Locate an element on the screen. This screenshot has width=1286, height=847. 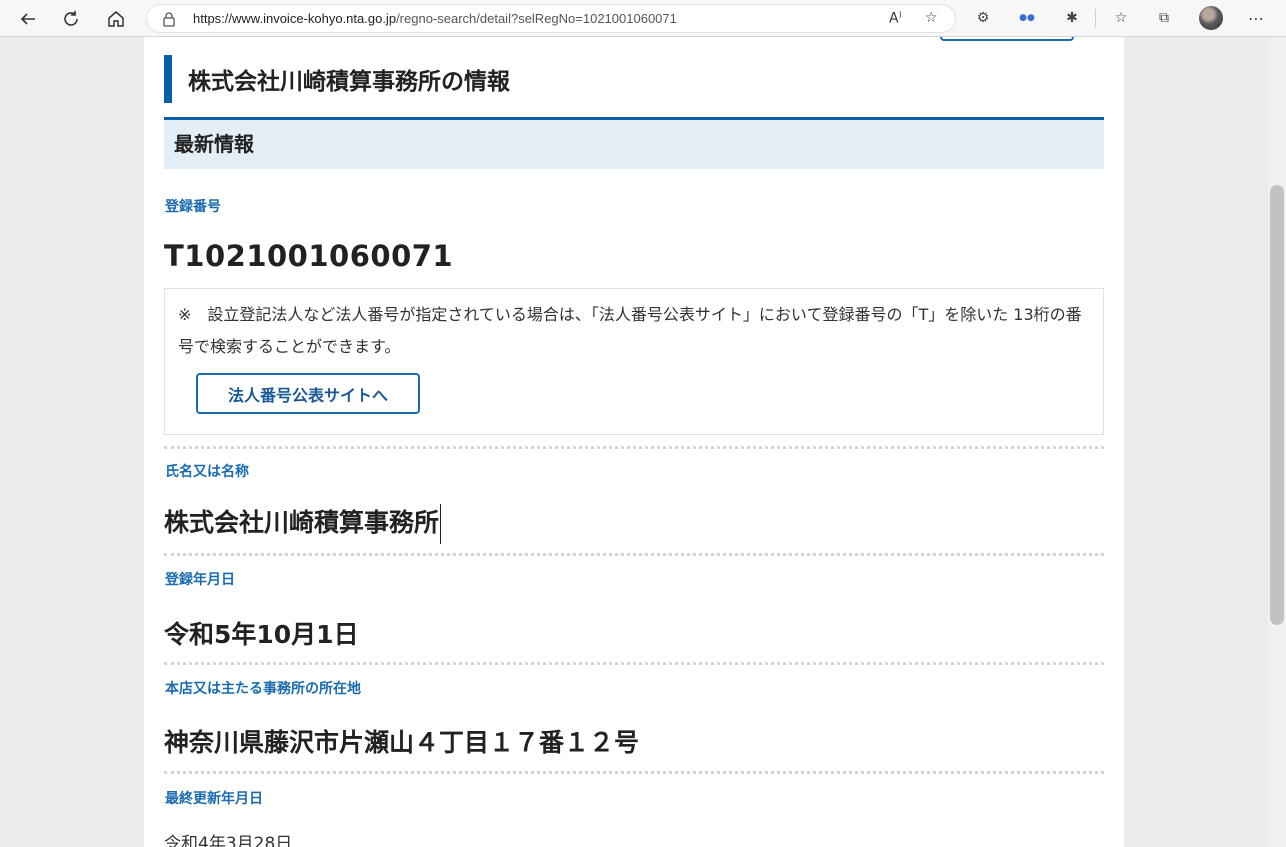
page-title-block: 株式会社川崎積算事務所の情報 is located at coordinates (337, 79).